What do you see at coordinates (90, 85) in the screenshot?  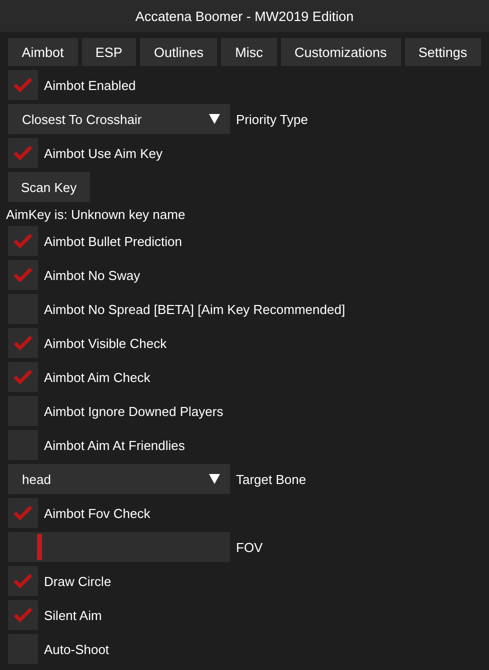 I see `checkbox-label: Aimbot Enabled` at bounding box center [90, 85].